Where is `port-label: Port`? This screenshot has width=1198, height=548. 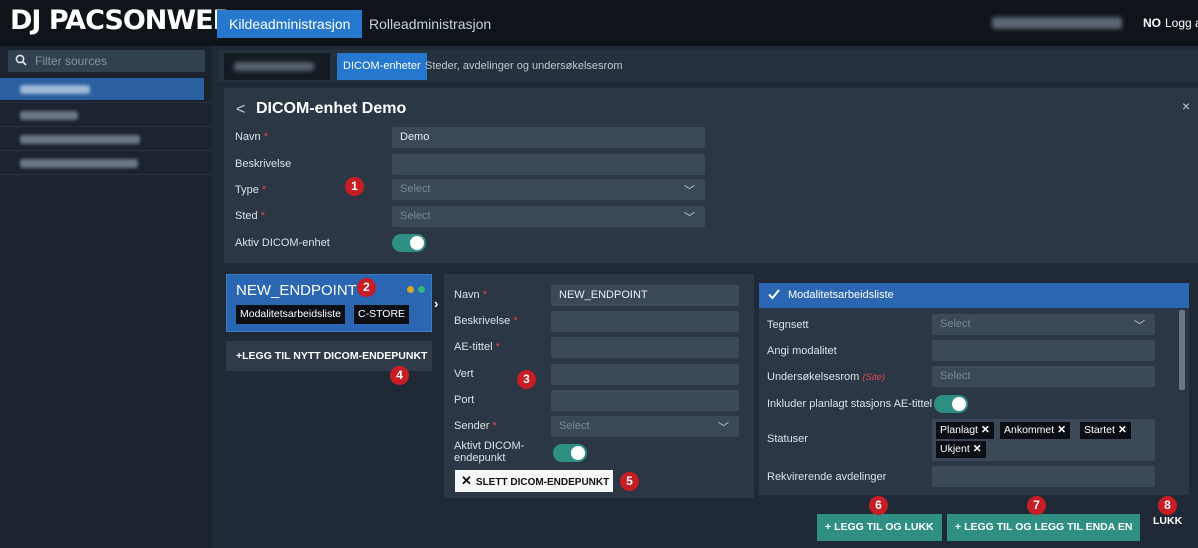
port-label: Port is located at coordinates (464, 400).